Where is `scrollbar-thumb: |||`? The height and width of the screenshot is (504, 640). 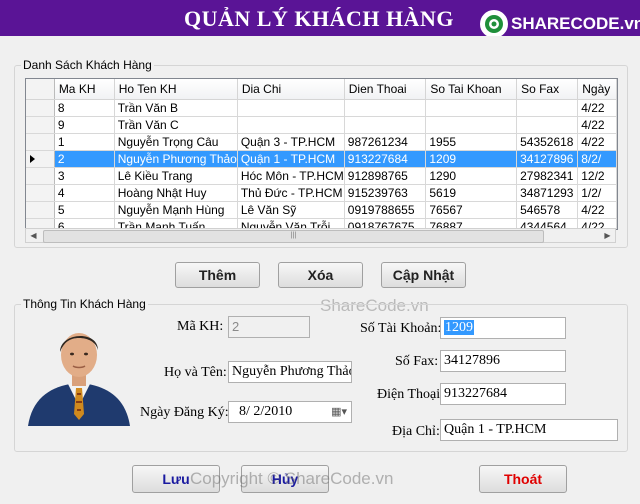 scrollbar-thumb: ||| is located at coordinates (293, 236).